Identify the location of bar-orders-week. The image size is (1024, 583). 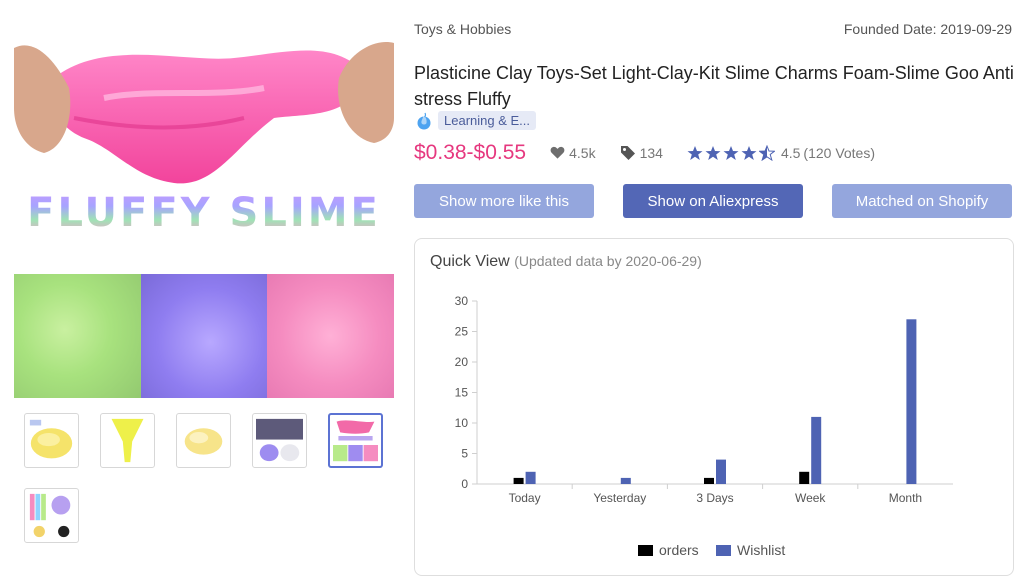
(804, 477).